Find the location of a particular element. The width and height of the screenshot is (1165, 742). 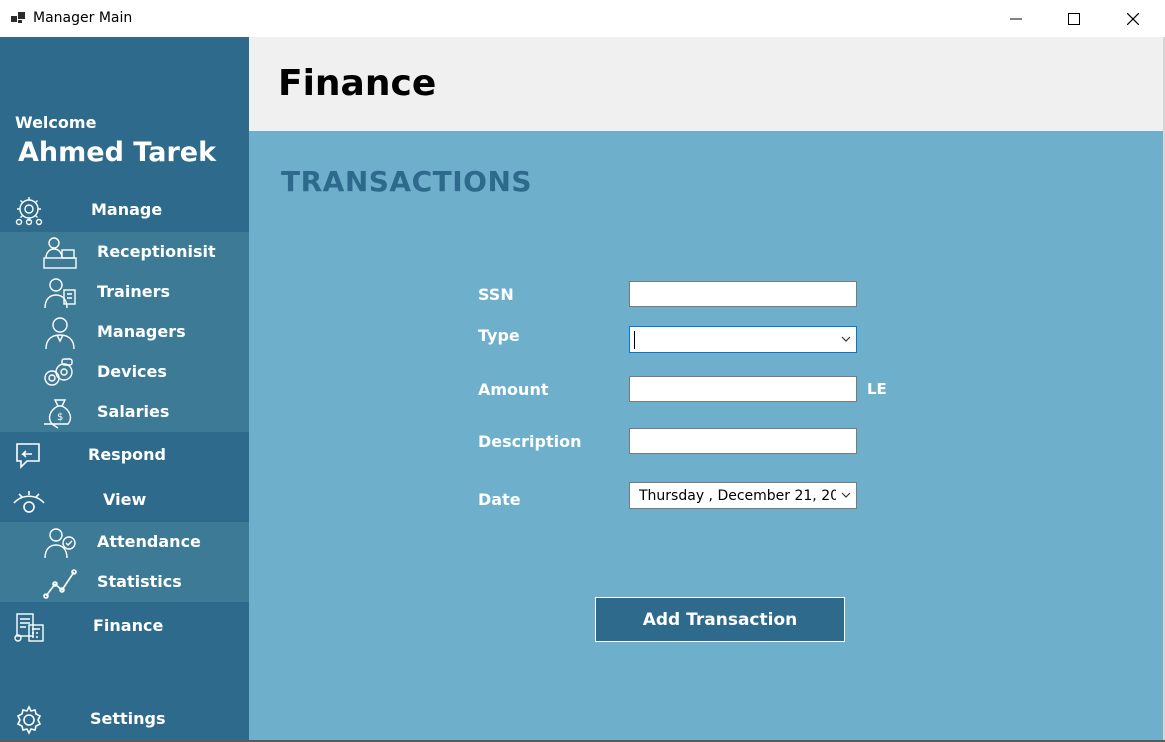

gear-people-icon is located at coordinates (29, 211).